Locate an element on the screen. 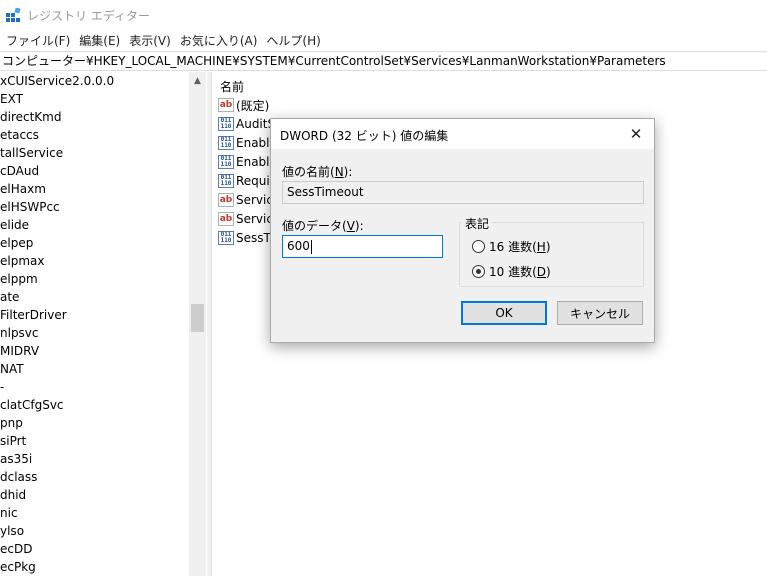 The width and height of the screenshot is (767, 576). tree-item: elHSWPcc is located at coordinates (30, 207).